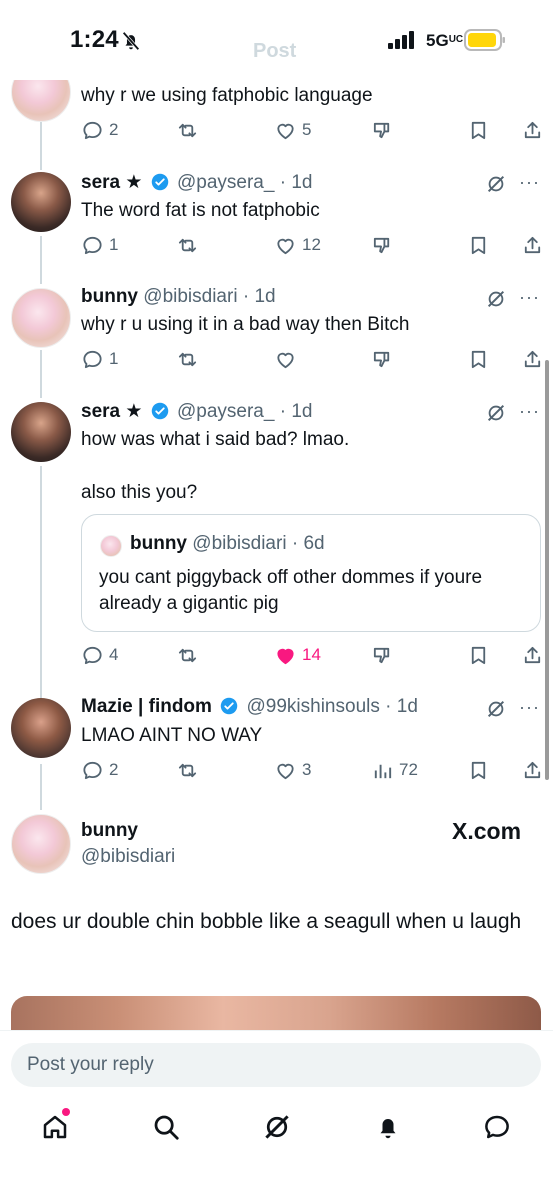 Image resolution: width=553 pixels, height=1200 pixels. I want to click on tweet-text: also this you?, so click(139, 492).